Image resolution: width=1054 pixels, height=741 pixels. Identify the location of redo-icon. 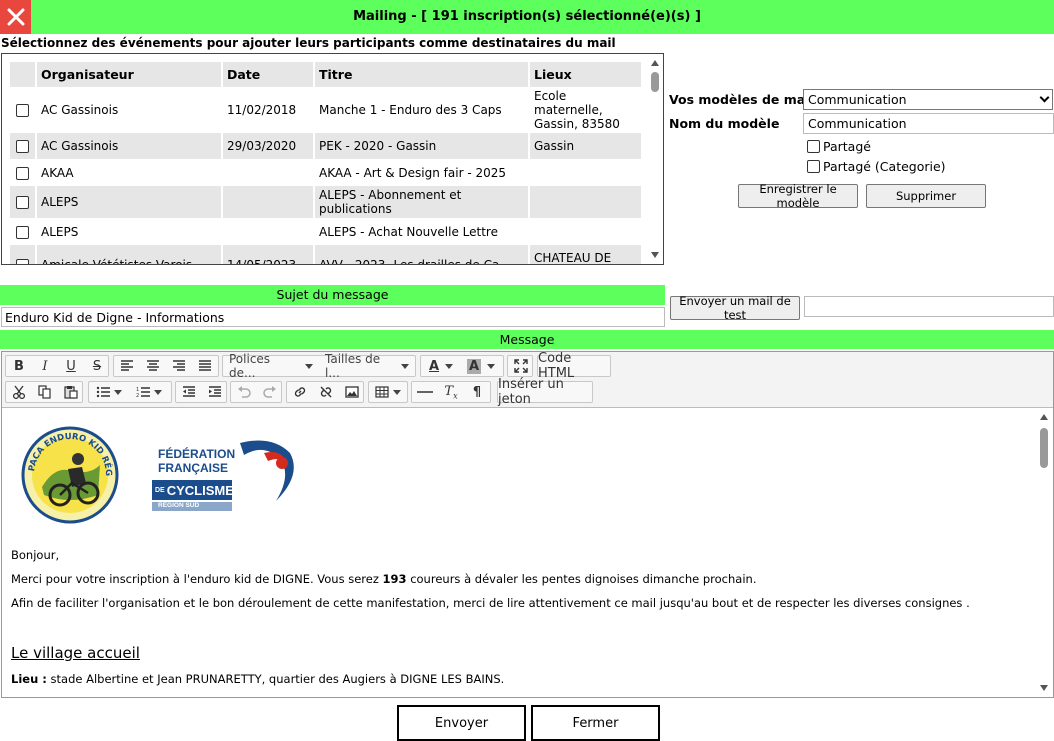
(270, 392).